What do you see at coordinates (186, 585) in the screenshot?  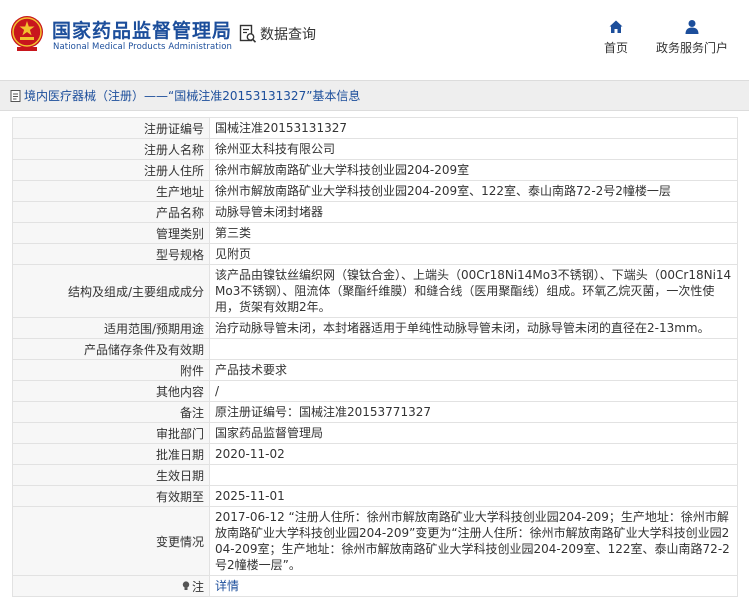 I see `lightbulb-icon` at bounding box center [186, 585].